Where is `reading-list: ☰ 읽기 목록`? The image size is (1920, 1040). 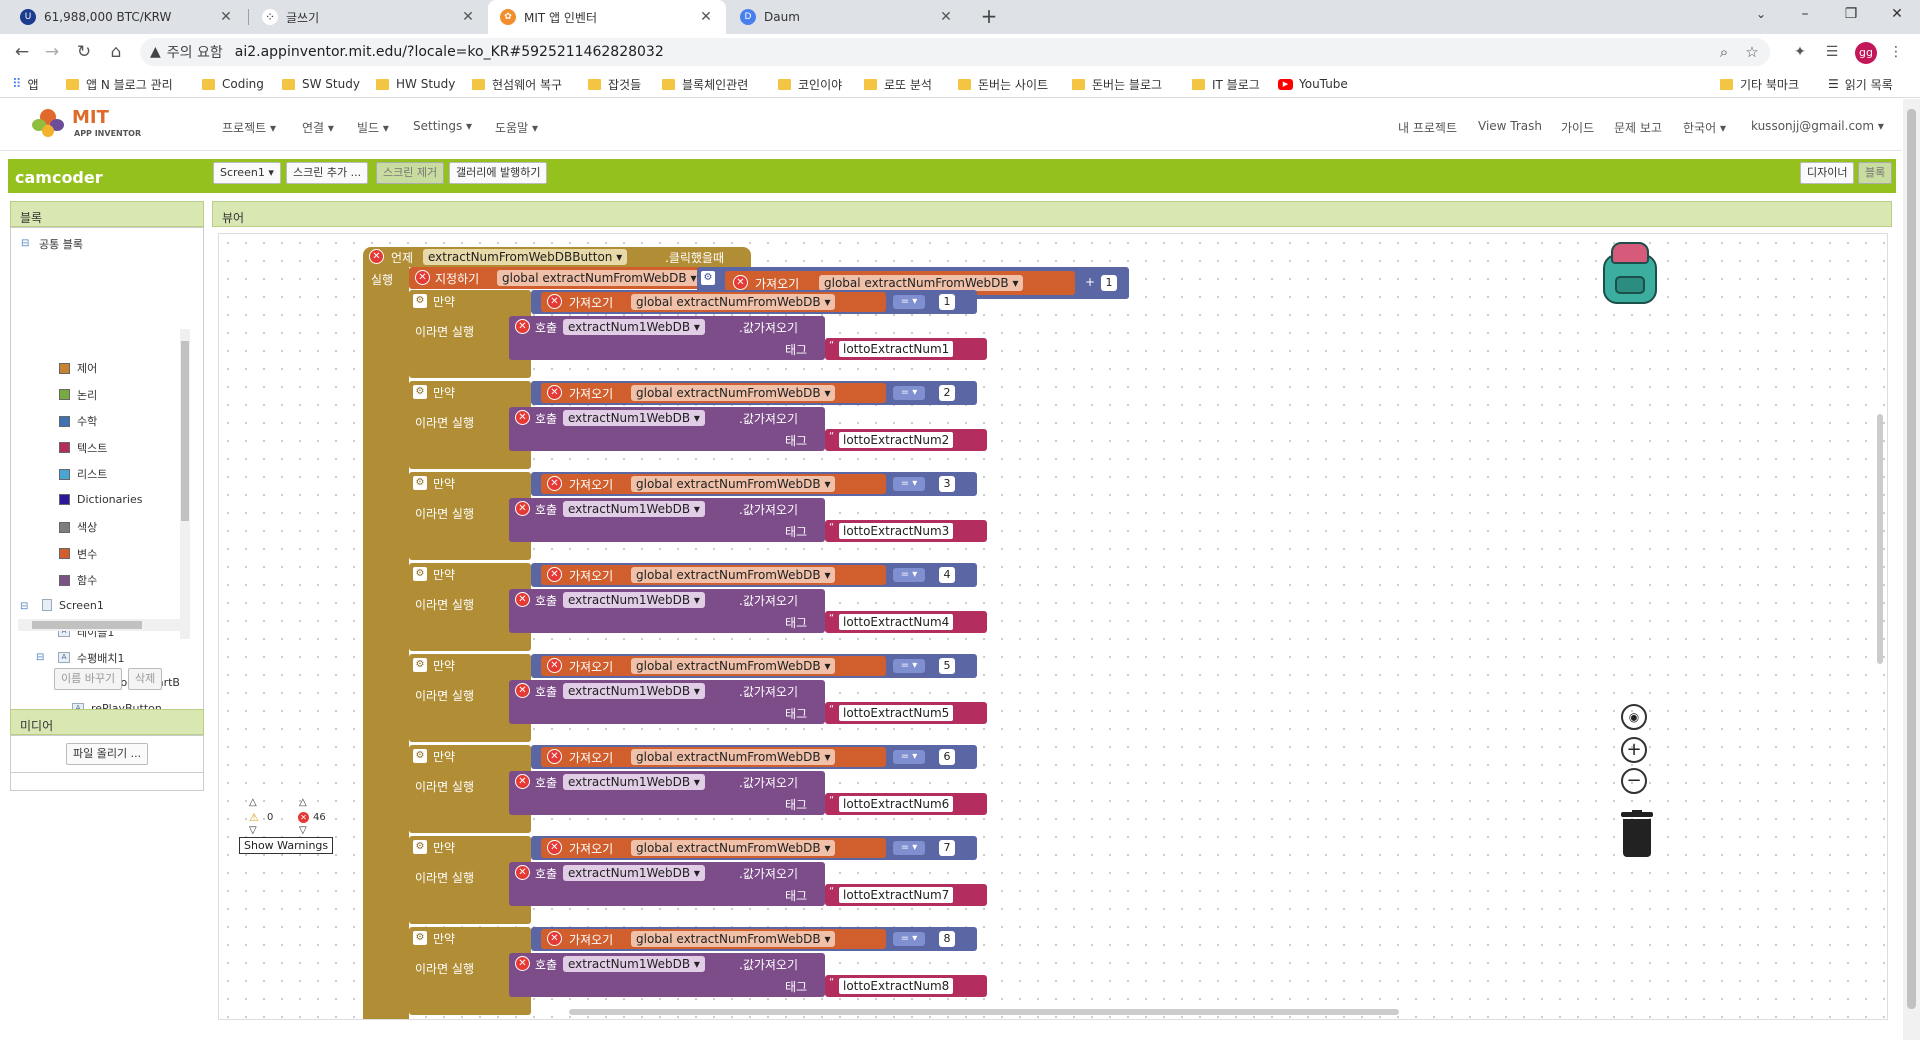 reading-list: ☰ 읽기 목록 is located at coordinates (1860, 84).